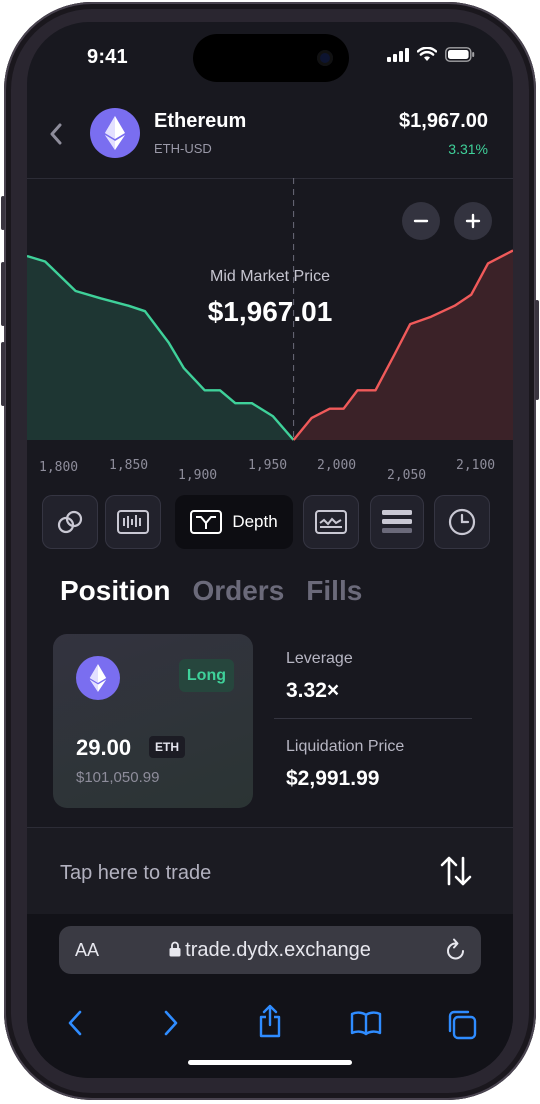 This screenshot has height=1104, width=540. What do you see at coordinates (337, 465) in the screenshot?
I see `x-tick: 2,000` at bounding box center [337, 465].